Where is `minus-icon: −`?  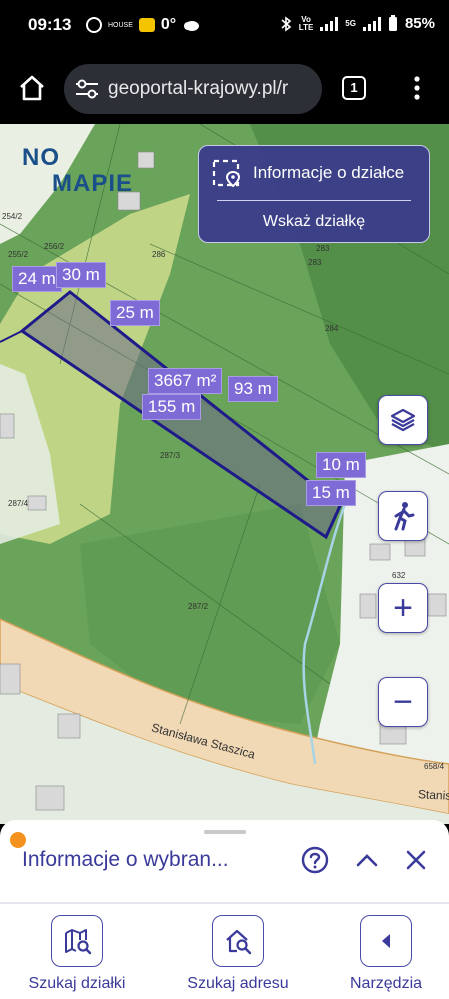
minus-icon: − is located at coordinates (403, 702).